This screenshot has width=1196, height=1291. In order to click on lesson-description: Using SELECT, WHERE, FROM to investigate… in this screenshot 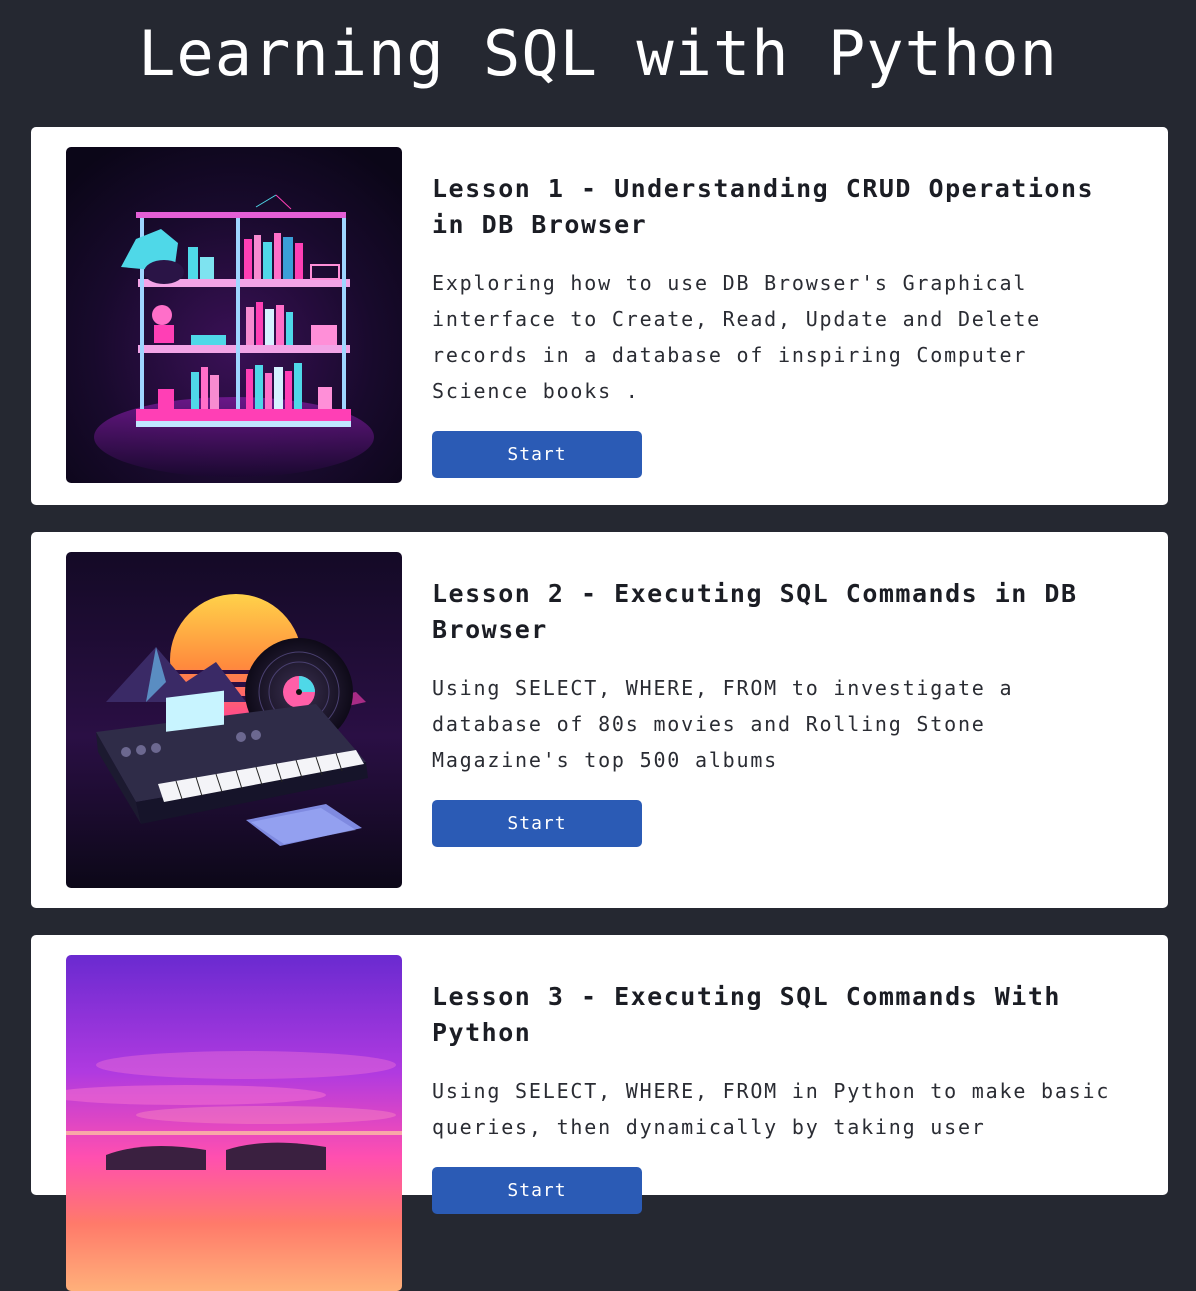, I will do `click(723, 724)`.